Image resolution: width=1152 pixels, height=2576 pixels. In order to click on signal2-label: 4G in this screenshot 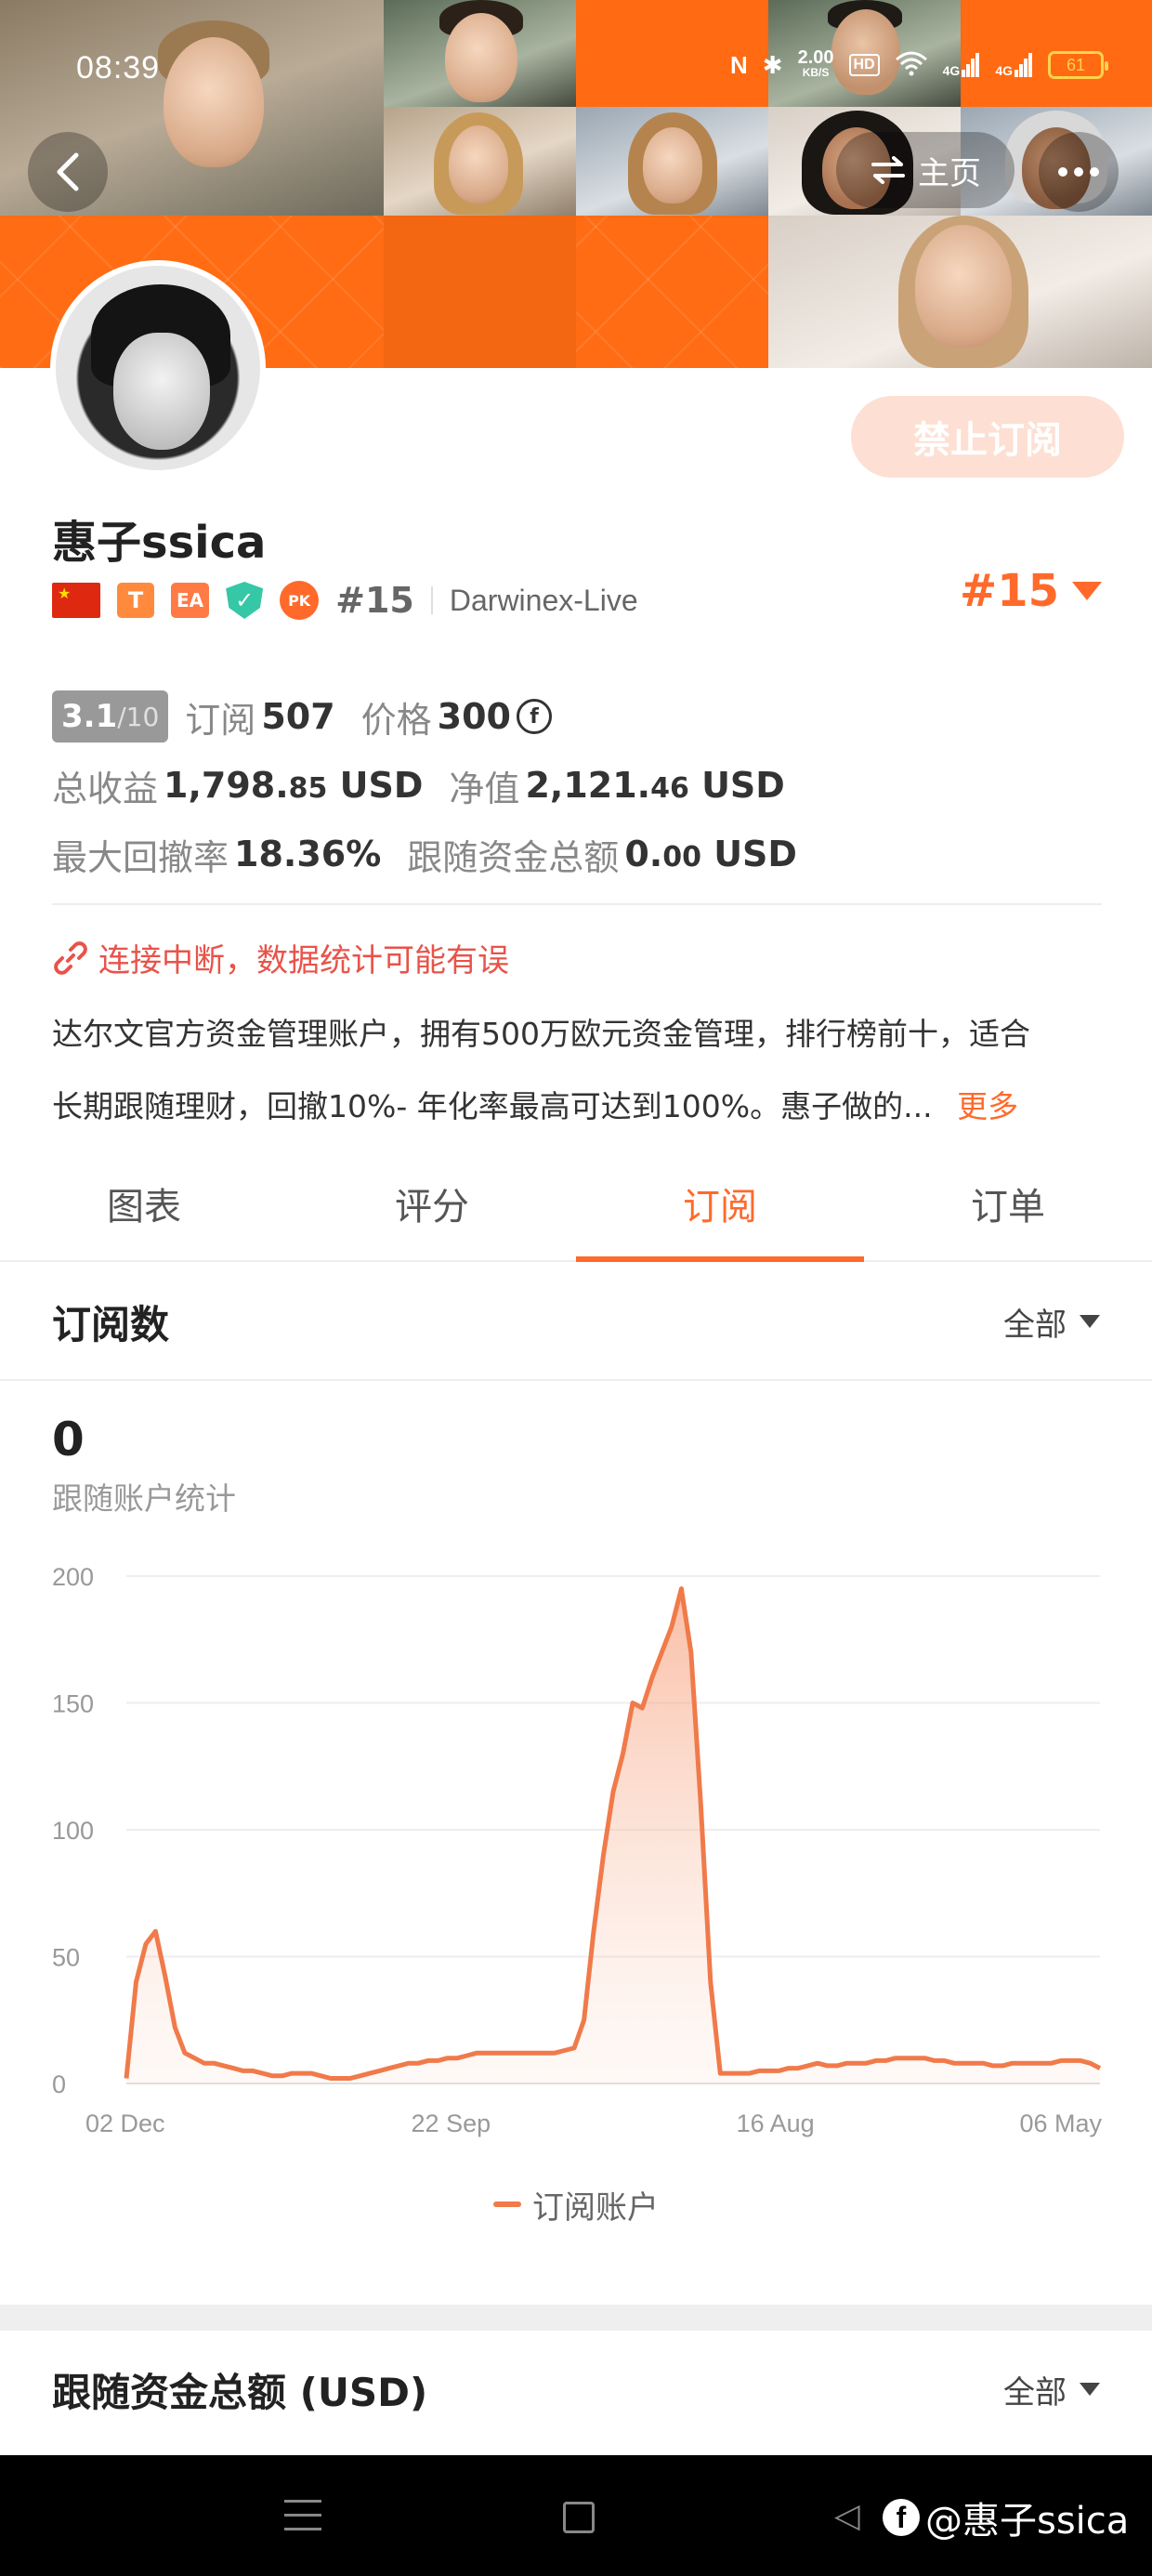, I will do `click(1004, 70)`.